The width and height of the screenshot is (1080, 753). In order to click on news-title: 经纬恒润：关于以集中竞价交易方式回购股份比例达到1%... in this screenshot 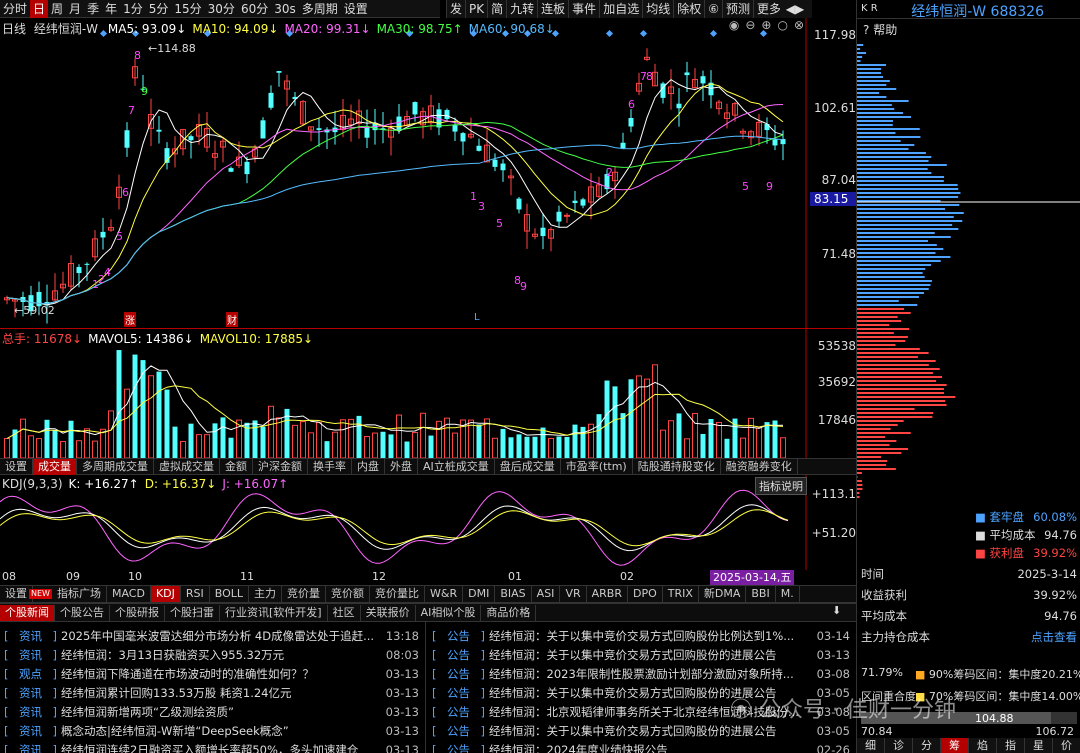, I will do `click(648, 636)`.